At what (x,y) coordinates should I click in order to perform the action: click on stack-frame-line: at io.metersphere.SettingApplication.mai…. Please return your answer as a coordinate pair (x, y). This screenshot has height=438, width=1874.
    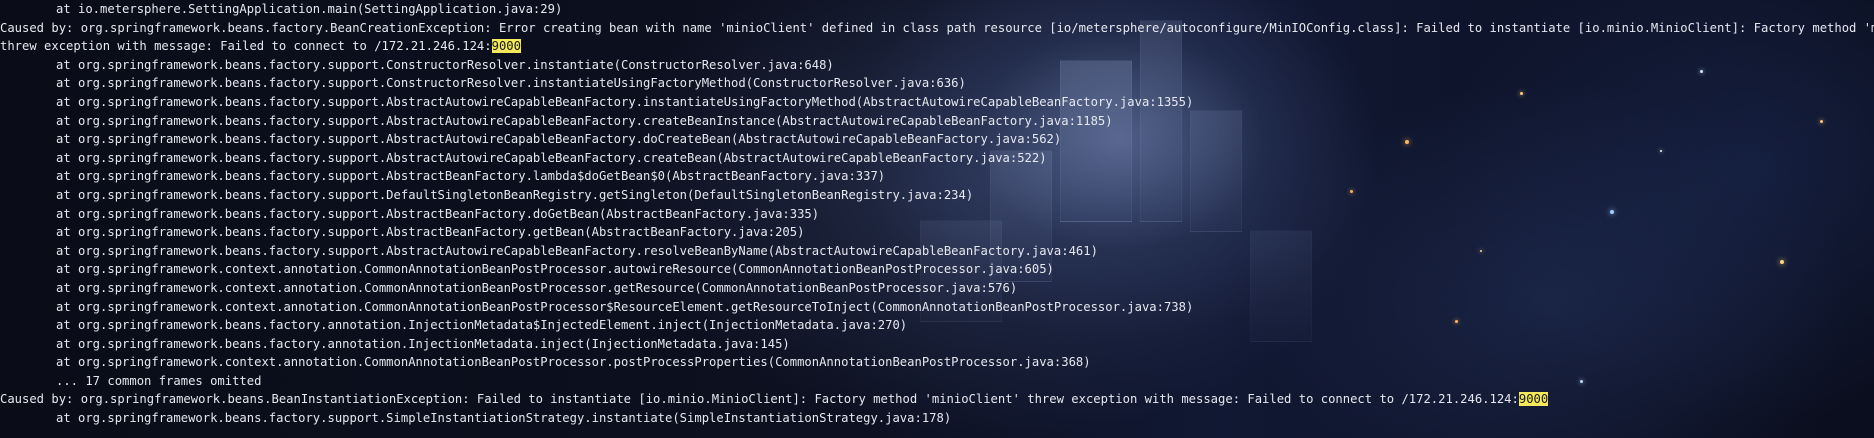
    Looking at the image, I should click on (937, 9).